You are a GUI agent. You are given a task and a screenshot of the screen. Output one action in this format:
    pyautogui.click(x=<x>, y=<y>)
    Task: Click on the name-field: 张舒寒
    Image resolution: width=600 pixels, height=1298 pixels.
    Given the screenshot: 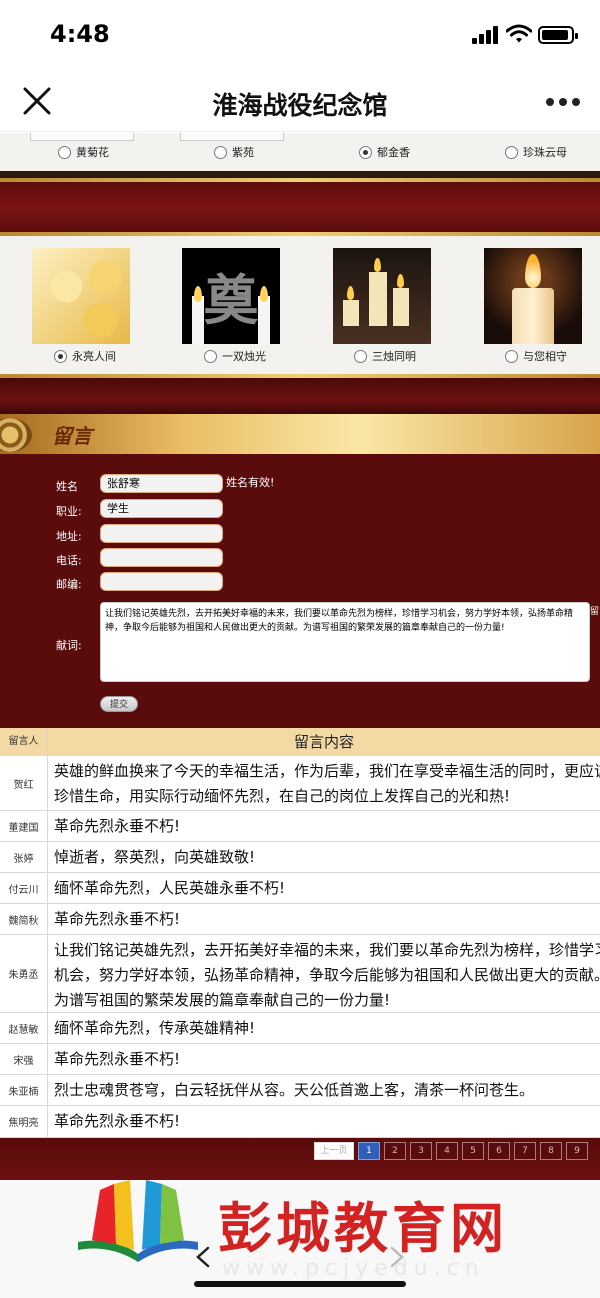 What is the action you would take?
    pyautogui.click(x=161, y=483)
    